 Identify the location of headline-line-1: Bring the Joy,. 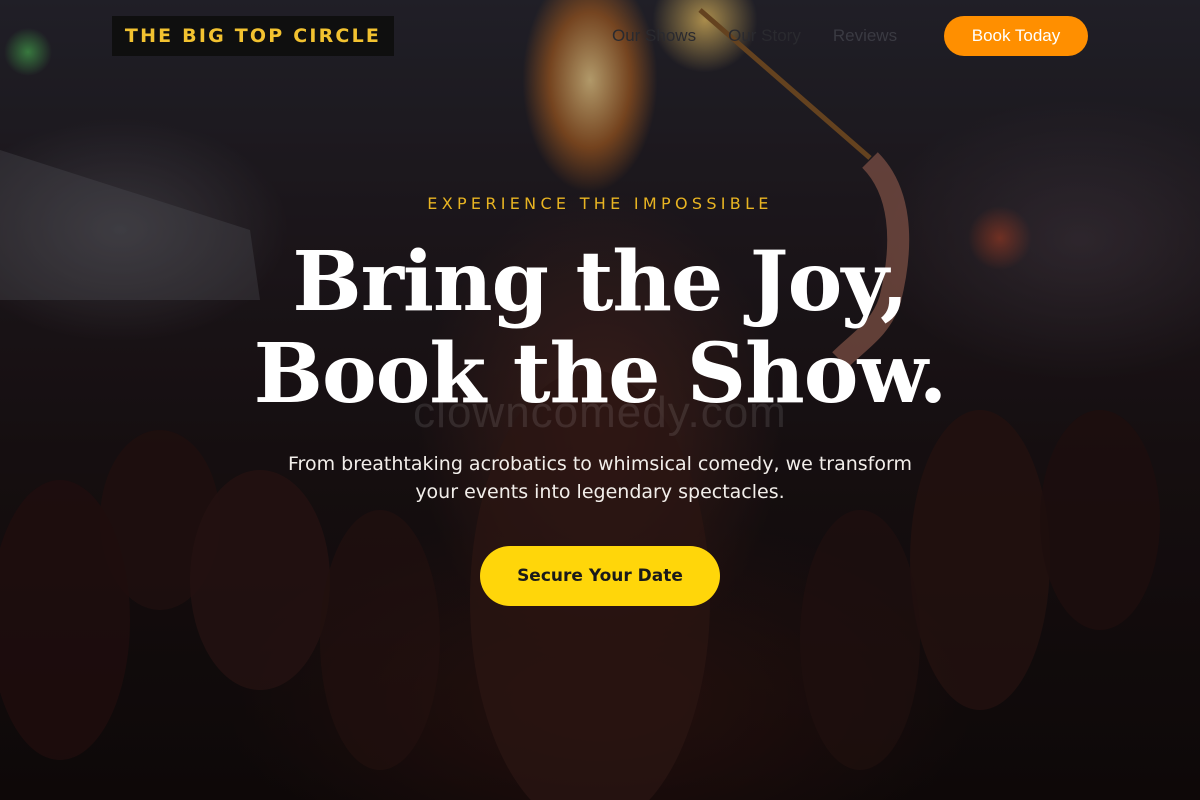
(600, 282).